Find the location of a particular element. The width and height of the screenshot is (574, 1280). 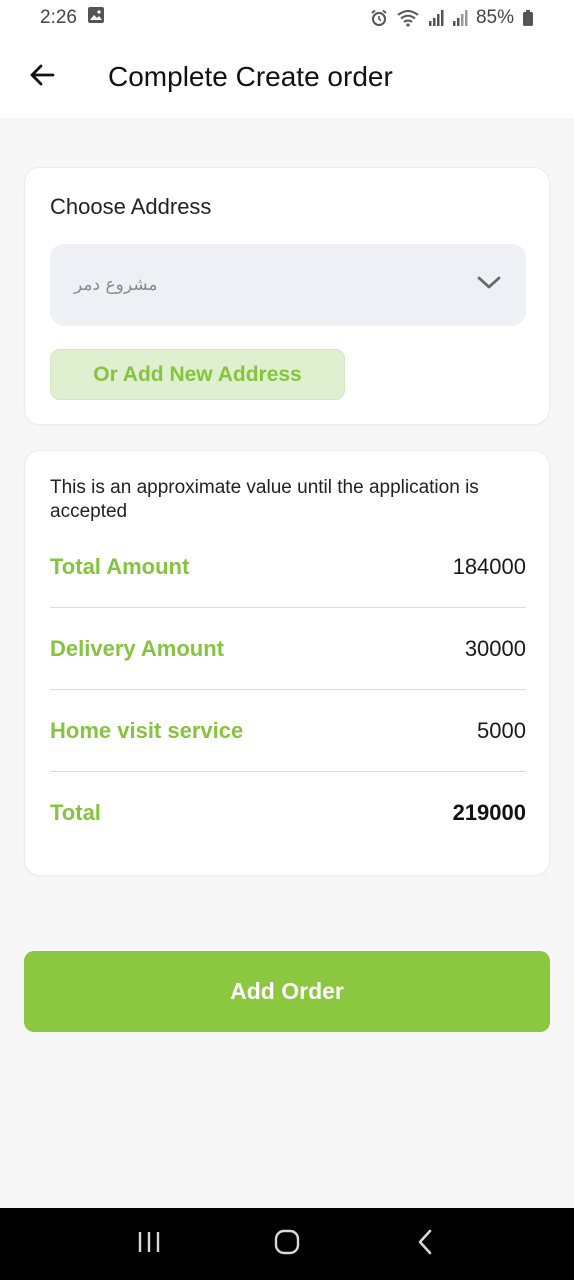

address-select-value: مشروع دمر is located at coordinates (116, 285).